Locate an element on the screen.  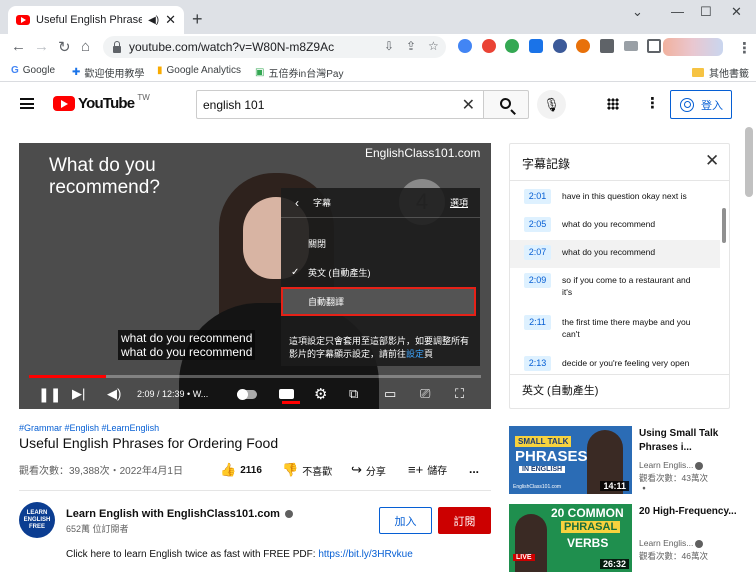
menu-hamburger-icon is located at coordinates (27, 103).